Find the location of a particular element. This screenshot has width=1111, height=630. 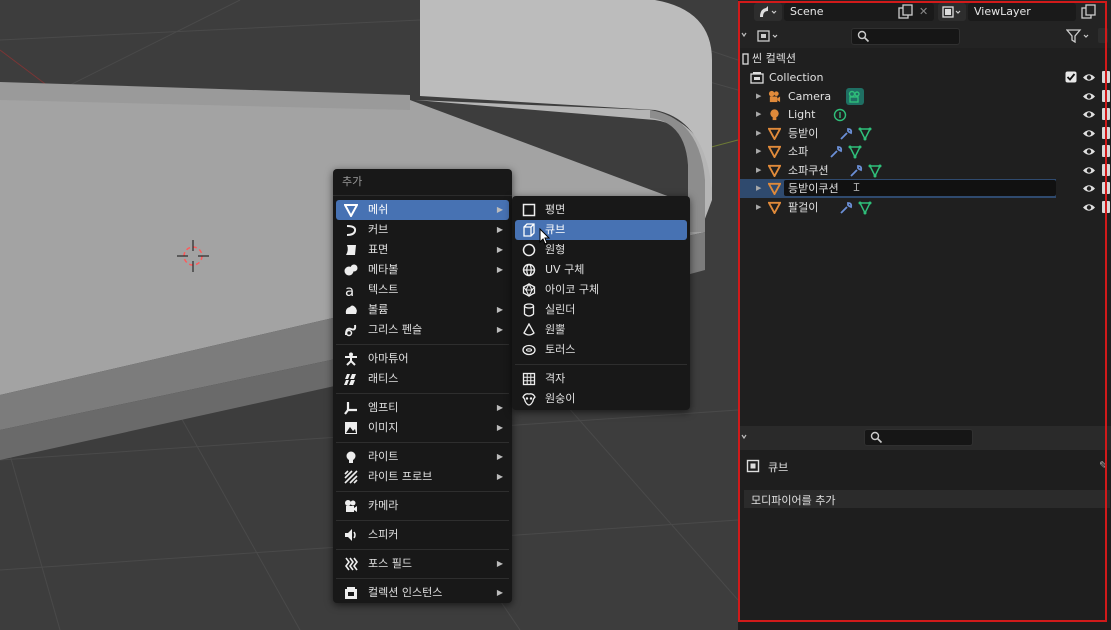

add-modifier-button: 모디파이어를 추가 is located at coordinates (927, 499).